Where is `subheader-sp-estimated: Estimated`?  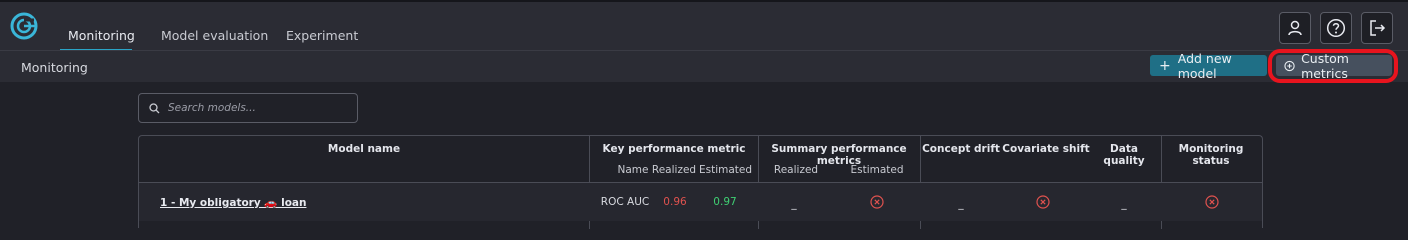
subheader-sp-estimated: Estimated is located at coordinates (877, 170).